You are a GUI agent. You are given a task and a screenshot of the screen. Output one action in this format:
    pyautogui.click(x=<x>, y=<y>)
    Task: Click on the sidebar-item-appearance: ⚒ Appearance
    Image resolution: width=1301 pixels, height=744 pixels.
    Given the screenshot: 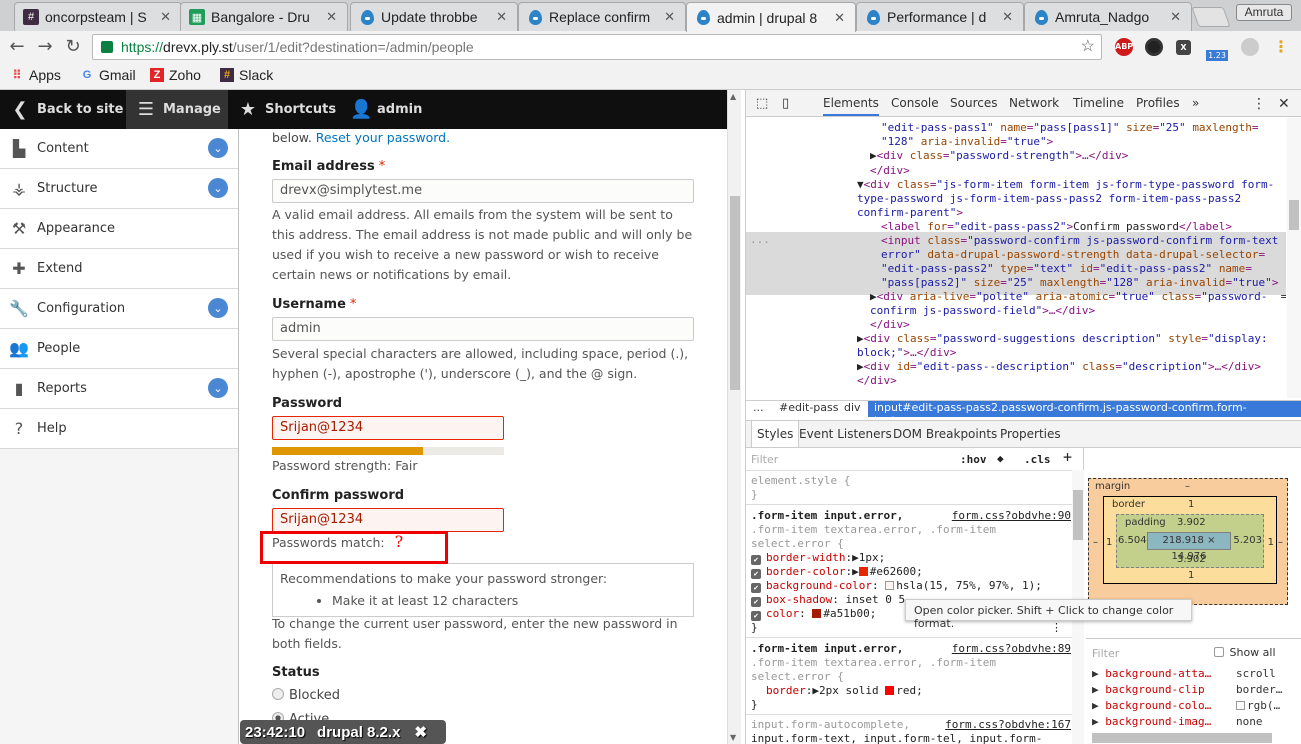 What is the action you would take?
    pyautogui.click(x=119, y=229)
    